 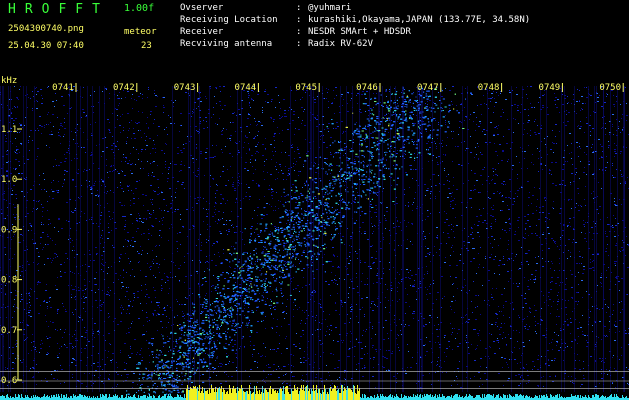 I want to click on time-tick-label: 0749, so click(x=550, y=88).